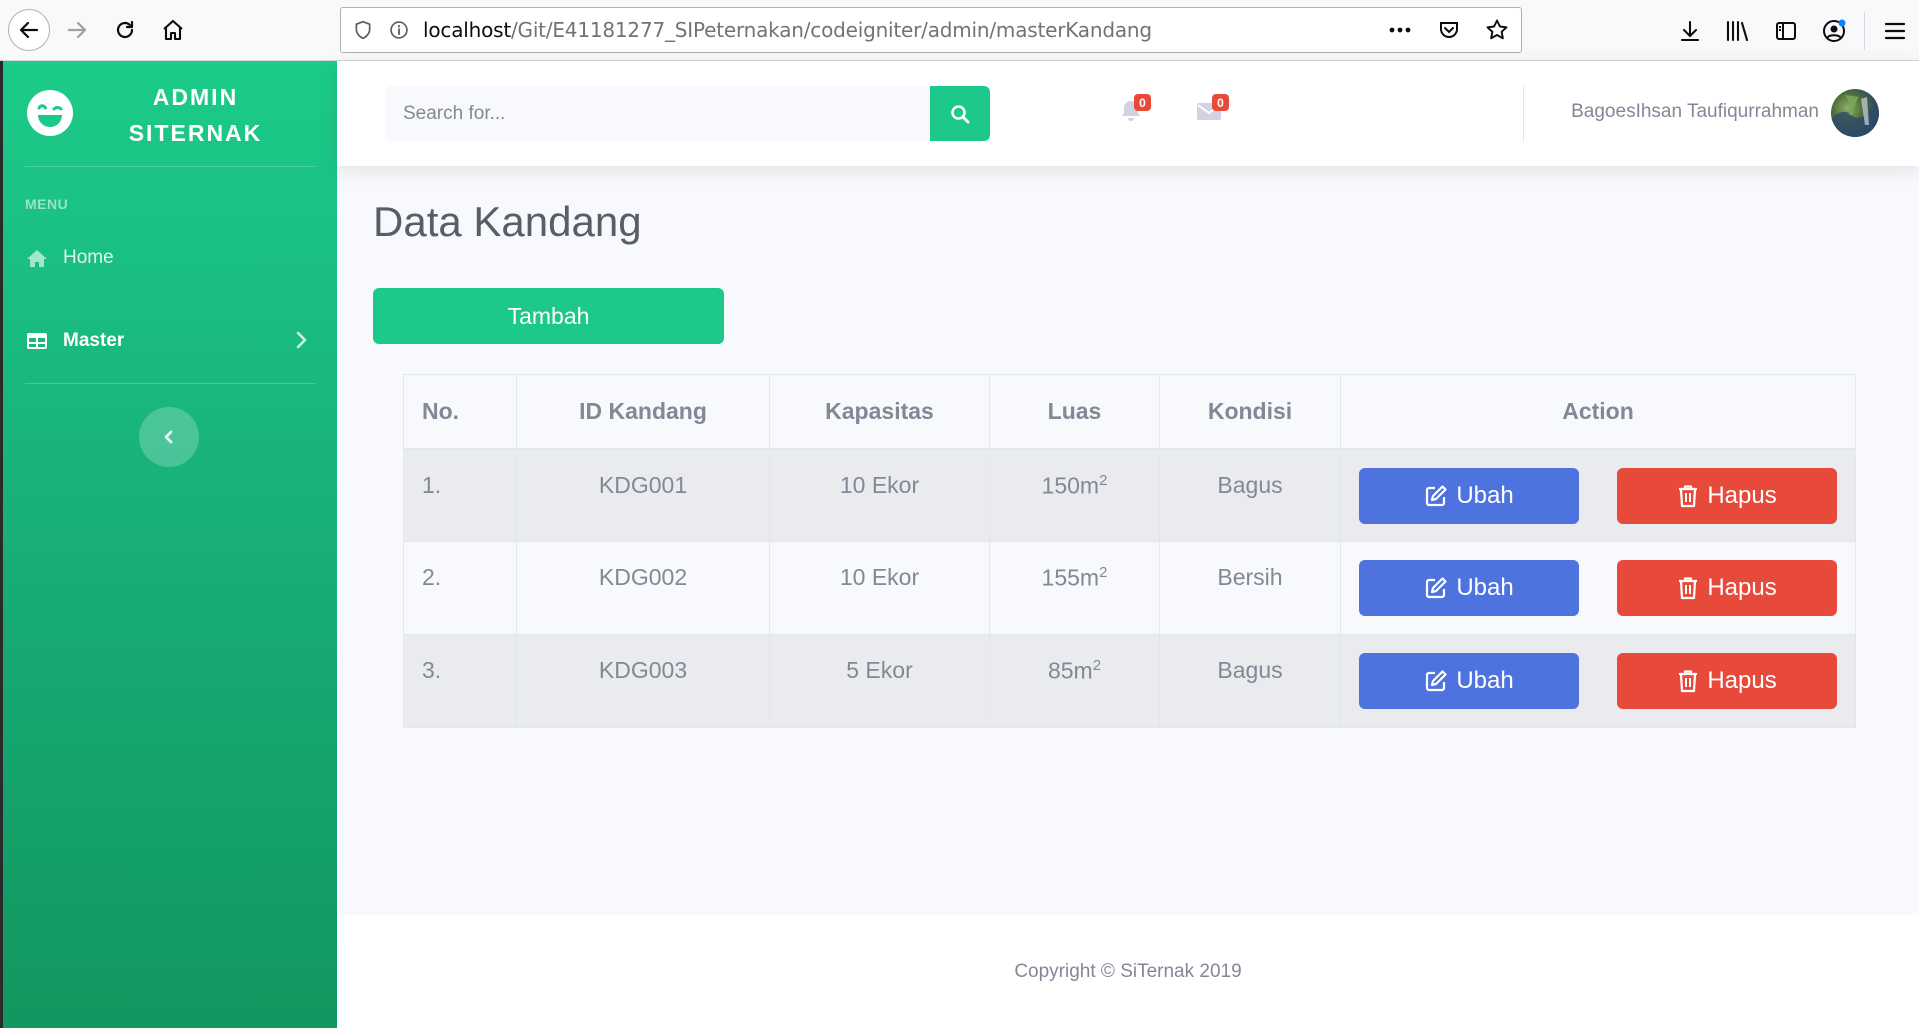 This screenshot has width=1919, height=1028. I want to click on account-button, so click(1834, 31).